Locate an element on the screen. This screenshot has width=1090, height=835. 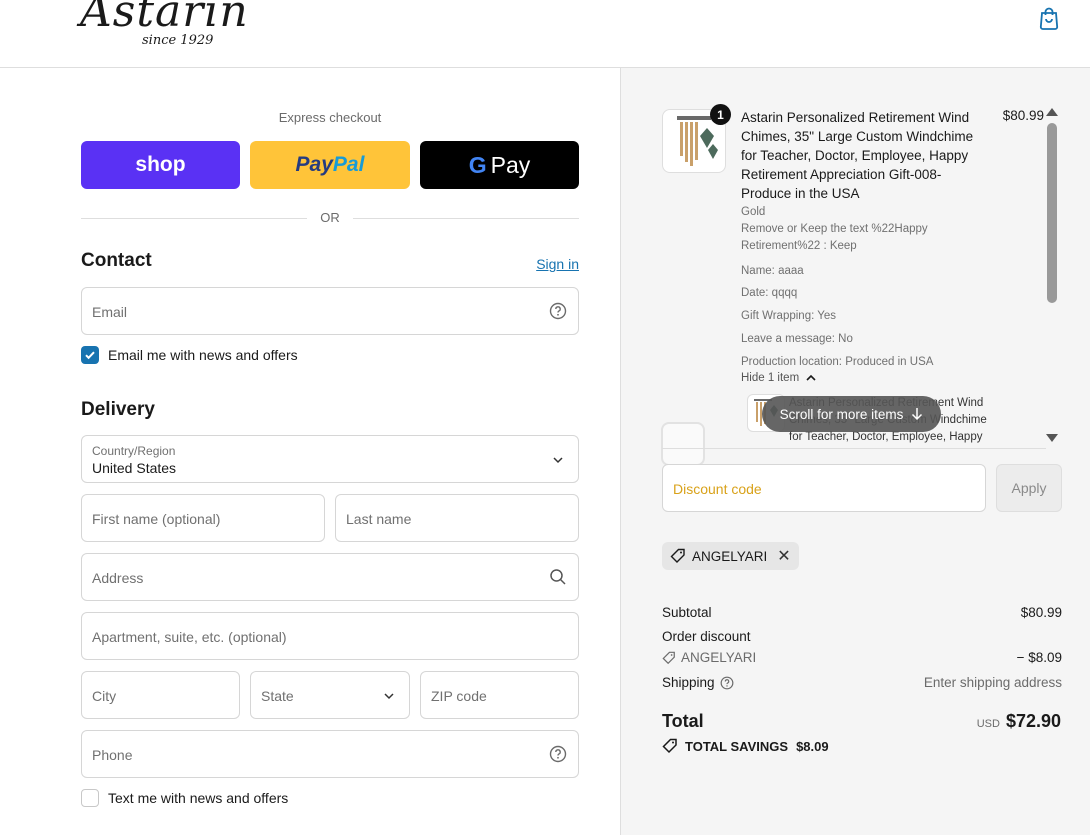
scroll-down-arrow-icon is located at coordinates (1052, 438).